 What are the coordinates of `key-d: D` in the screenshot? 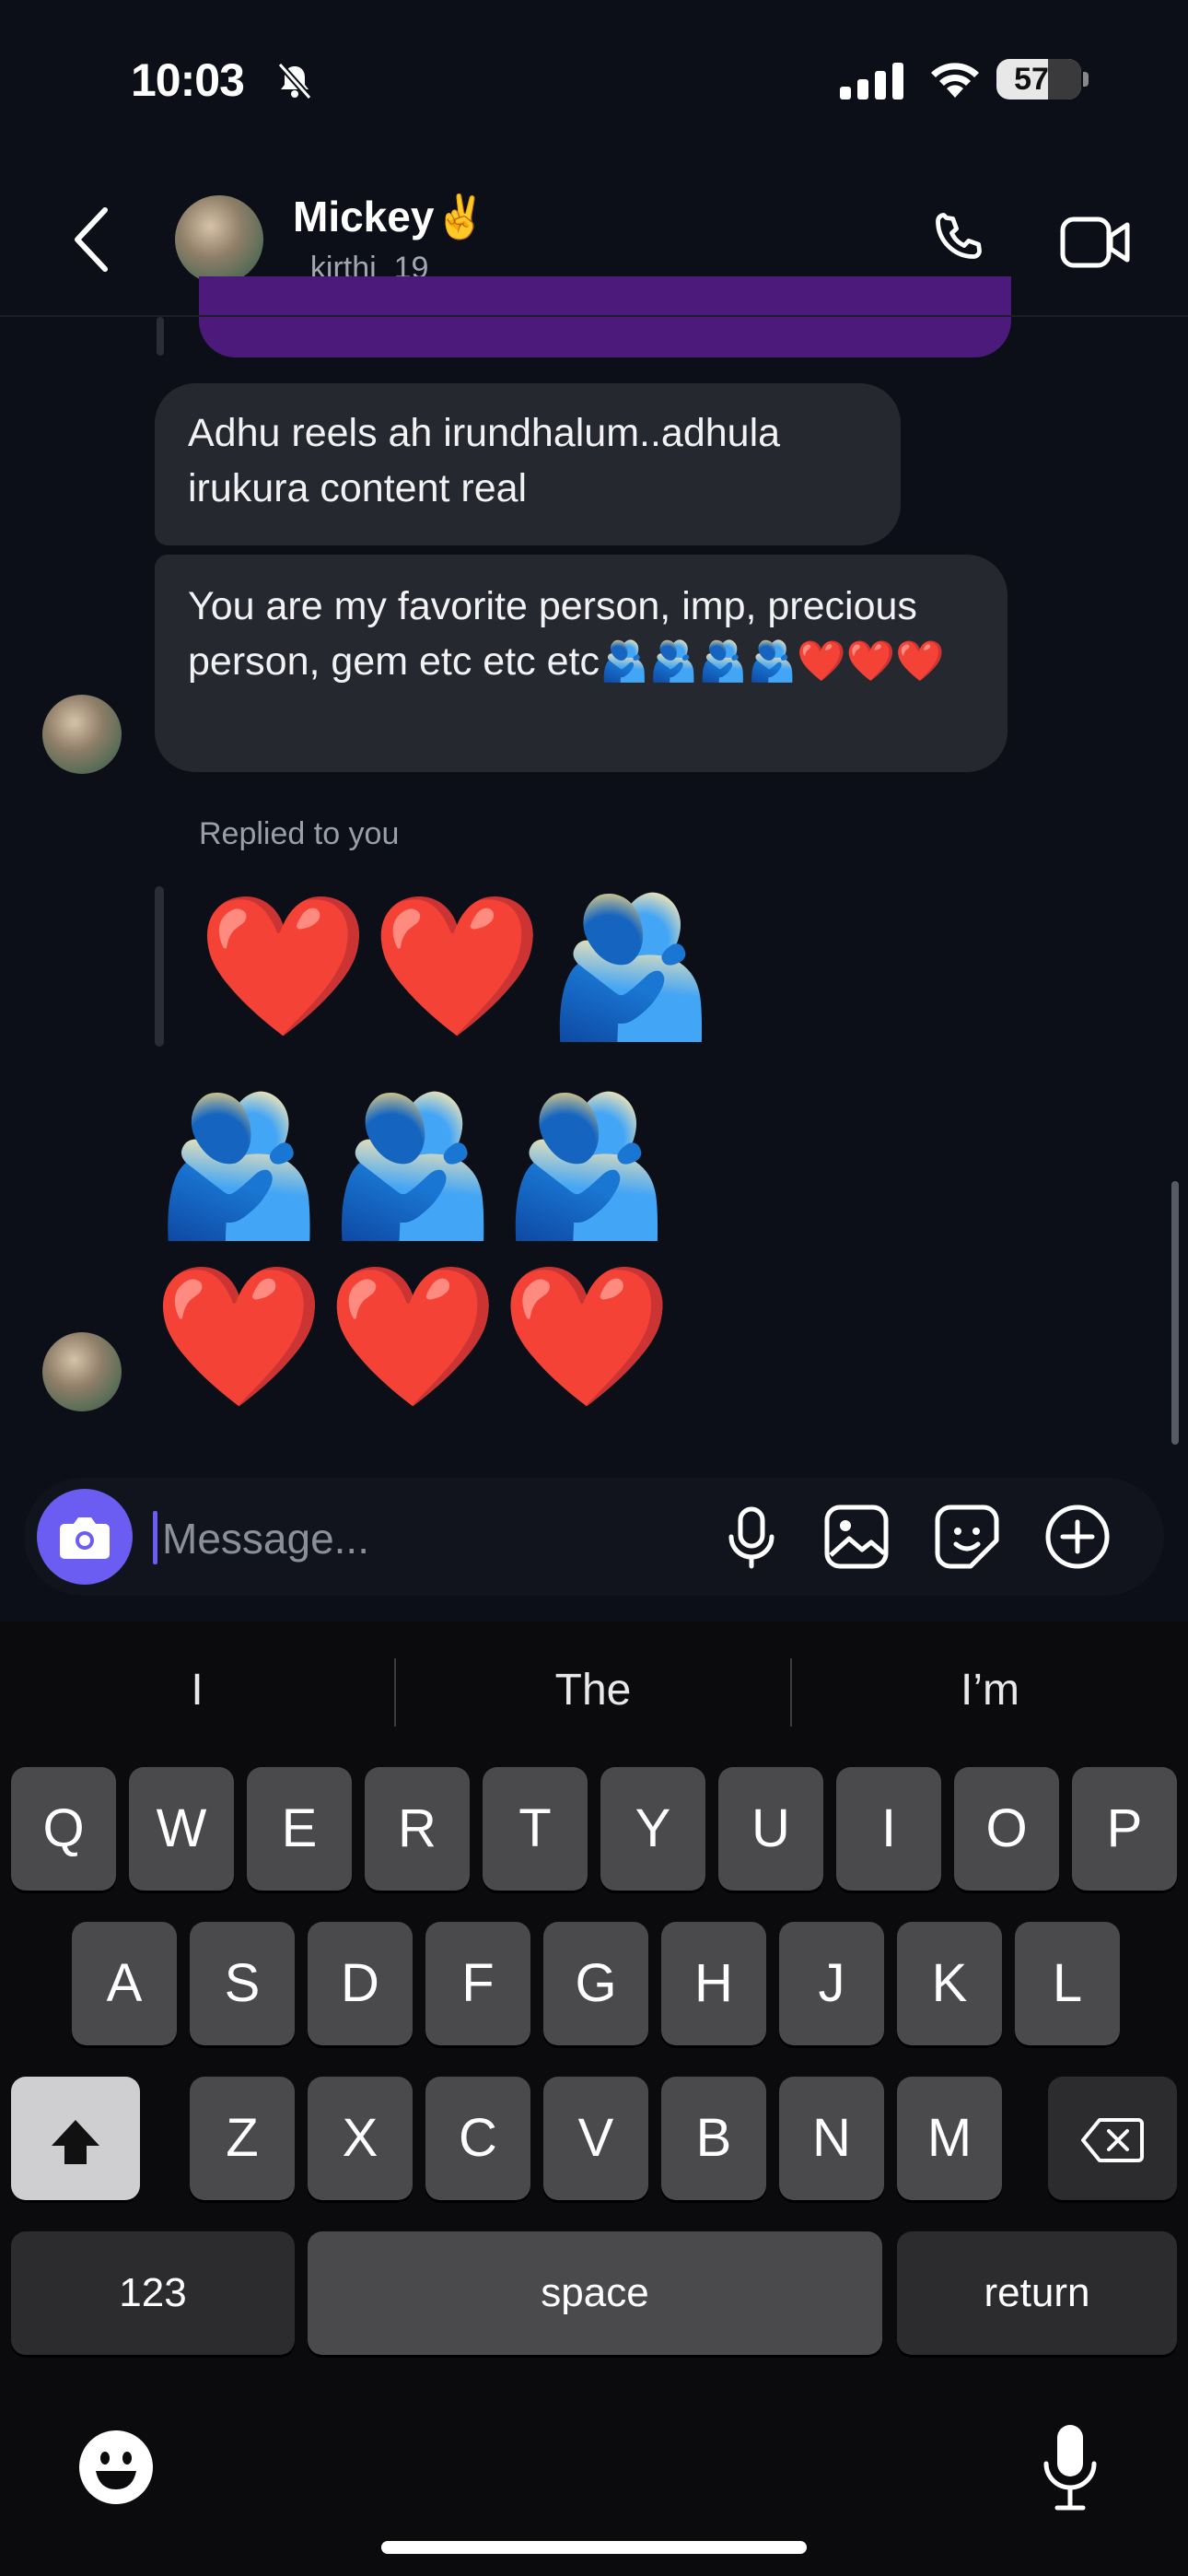 It's located at (360, 1983).